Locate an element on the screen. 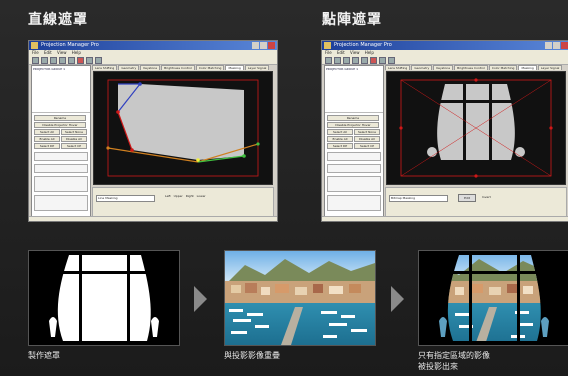 This screenshot has height=376, width=568. edit-mask-button: Edit is located at coordinates (467, 198).